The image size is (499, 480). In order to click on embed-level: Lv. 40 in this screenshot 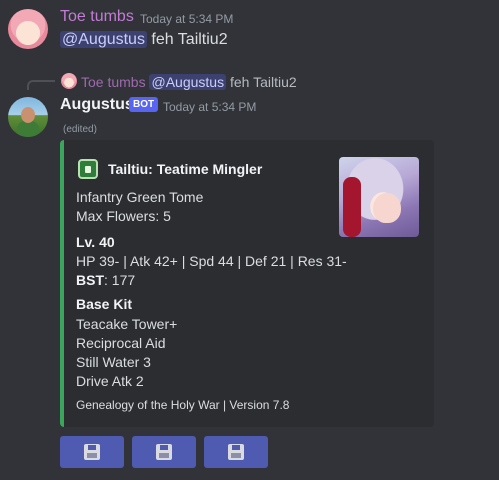, I will do `click(95, 242)`.